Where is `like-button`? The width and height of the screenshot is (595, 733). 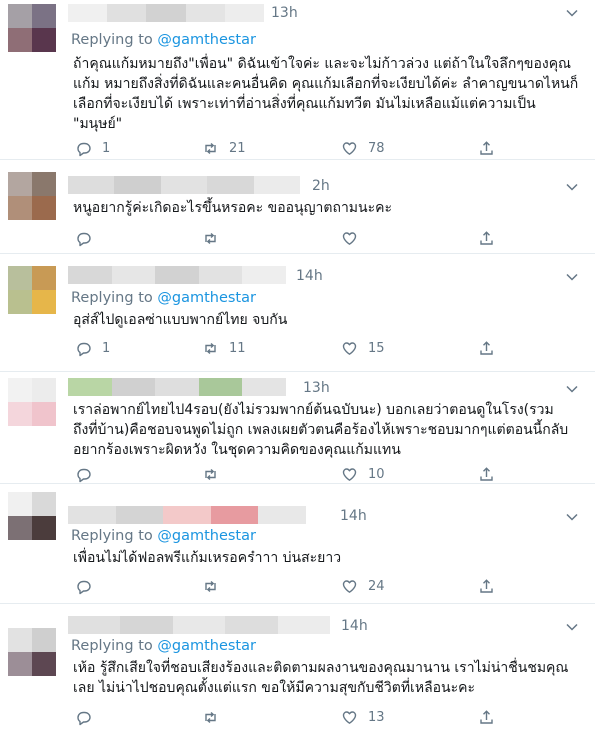
like-button is located at coordinates (354, 238).